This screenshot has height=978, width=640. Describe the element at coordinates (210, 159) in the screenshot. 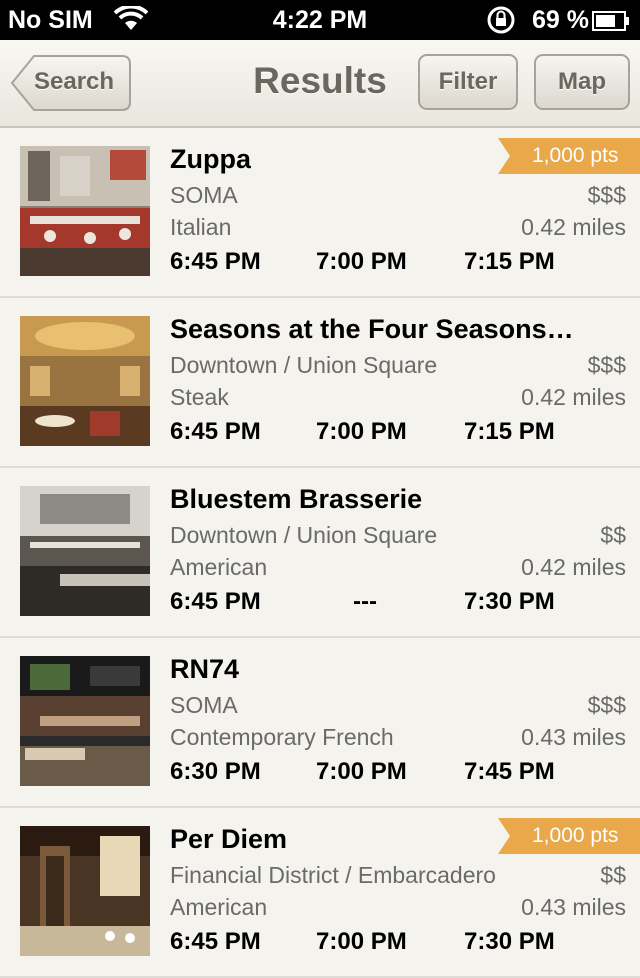

I see `restaurant-name: Zuppa` at that location.